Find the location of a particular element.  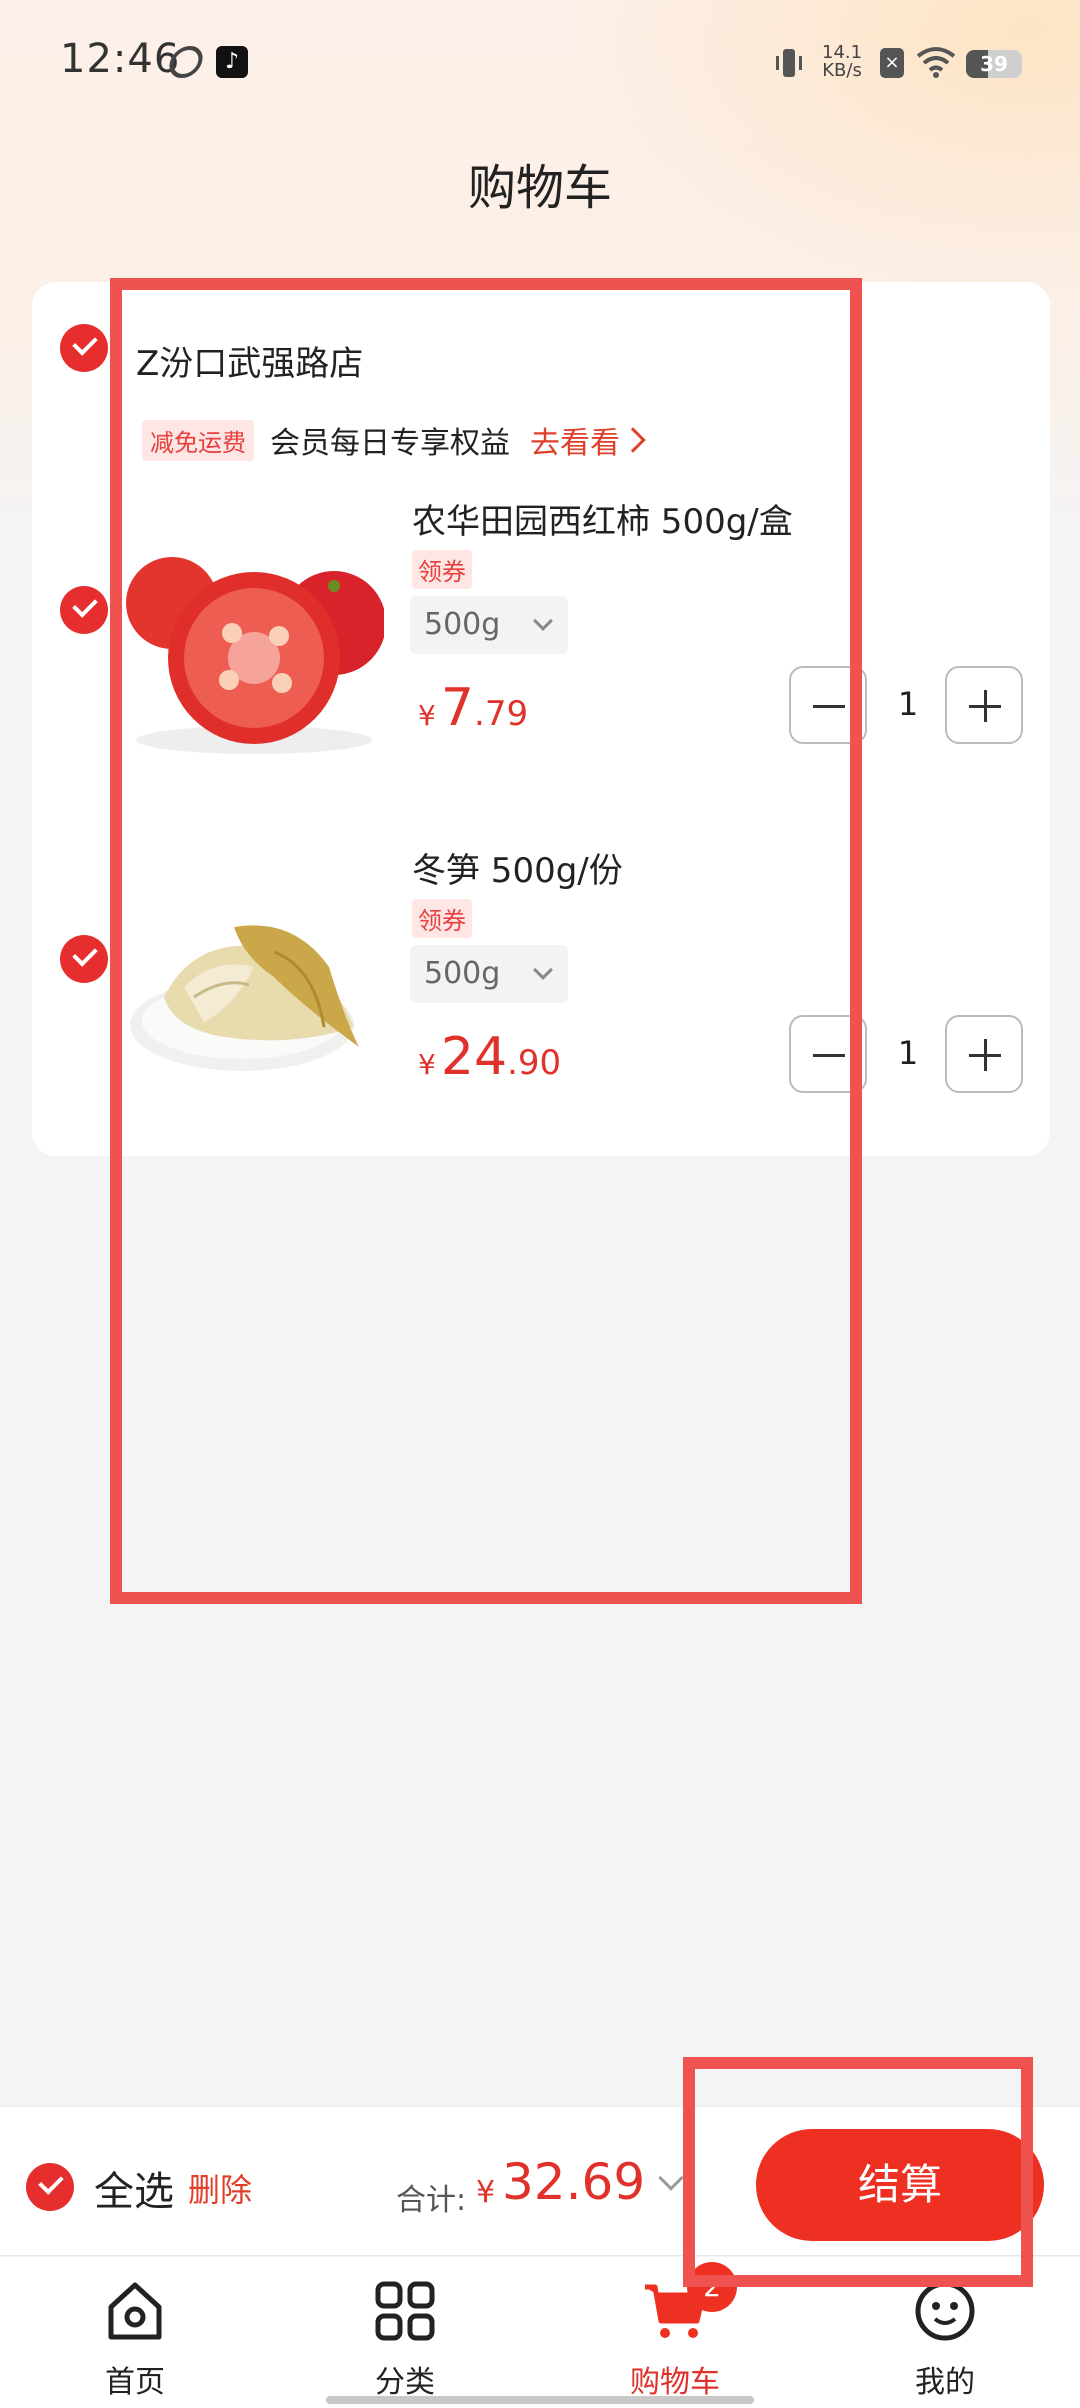

tab-category: 分类 is located at coordinates (405, 2332).